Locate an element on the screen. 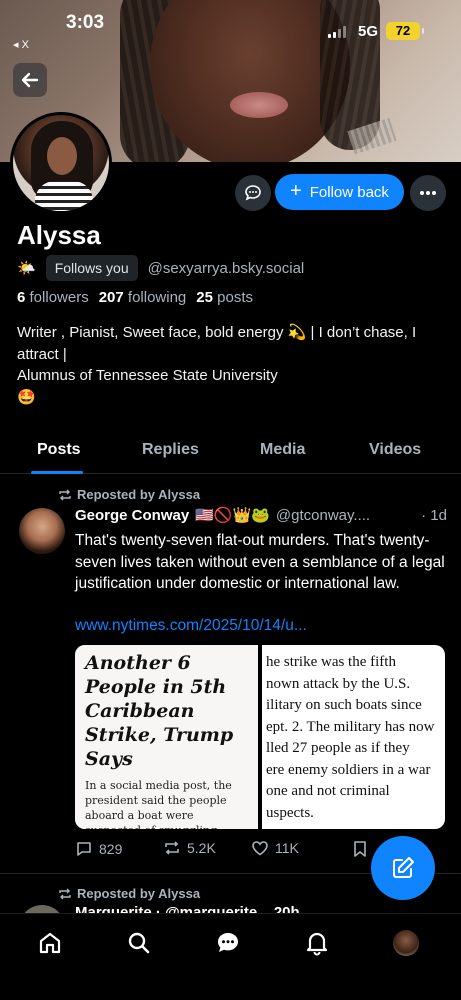  like-button: 11K is located at coordinates (275, 848).